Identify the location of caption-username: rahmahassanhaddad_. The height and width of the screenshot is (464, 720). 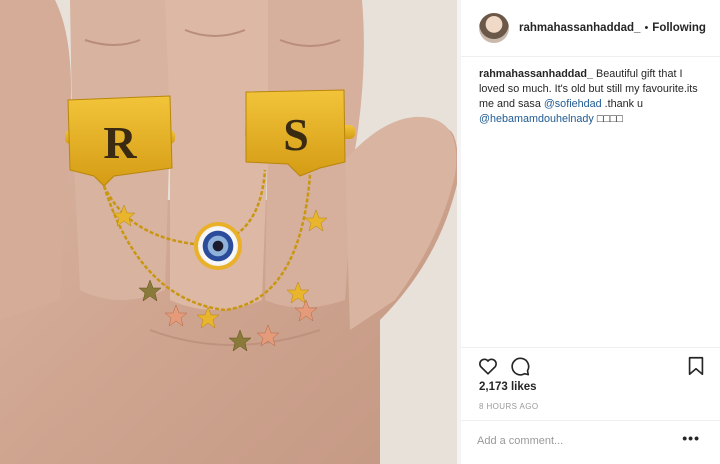
(536, 74).